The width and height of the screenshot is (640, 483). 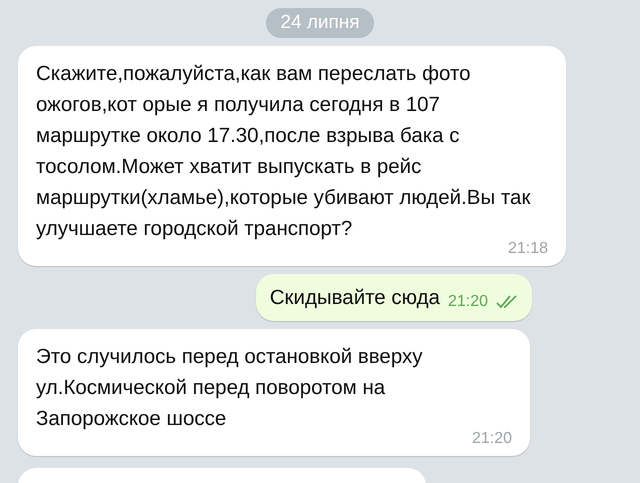 I want to click on message-time: 21:18, so click(x=528, y=249).